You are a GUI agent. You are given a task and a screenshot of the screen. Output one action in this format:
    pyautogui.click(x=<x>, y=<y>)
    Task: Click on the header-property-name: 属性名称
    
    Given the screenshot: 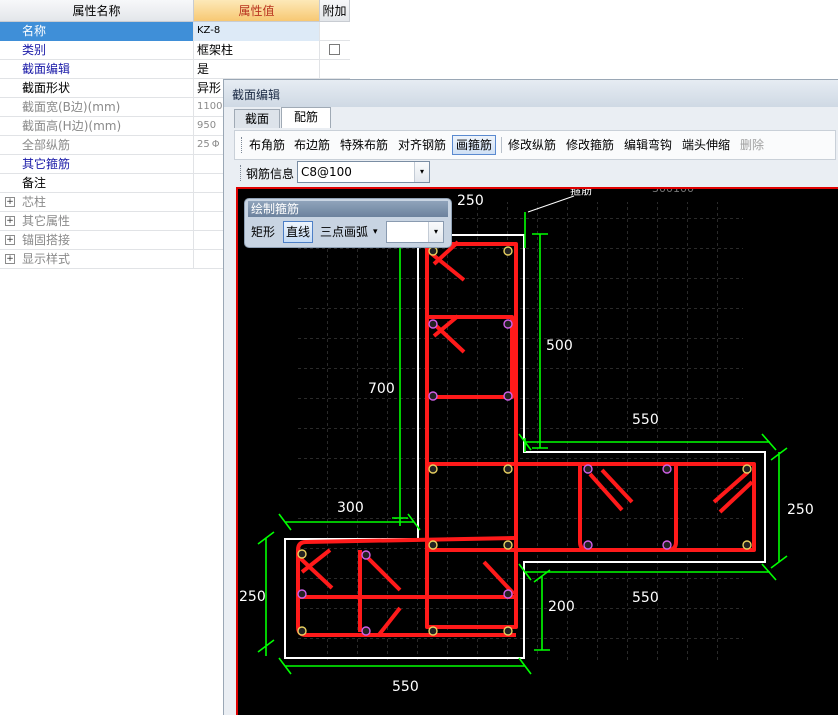 What is the action you would take?
    pyautogui.click(x=97, y=11)
    